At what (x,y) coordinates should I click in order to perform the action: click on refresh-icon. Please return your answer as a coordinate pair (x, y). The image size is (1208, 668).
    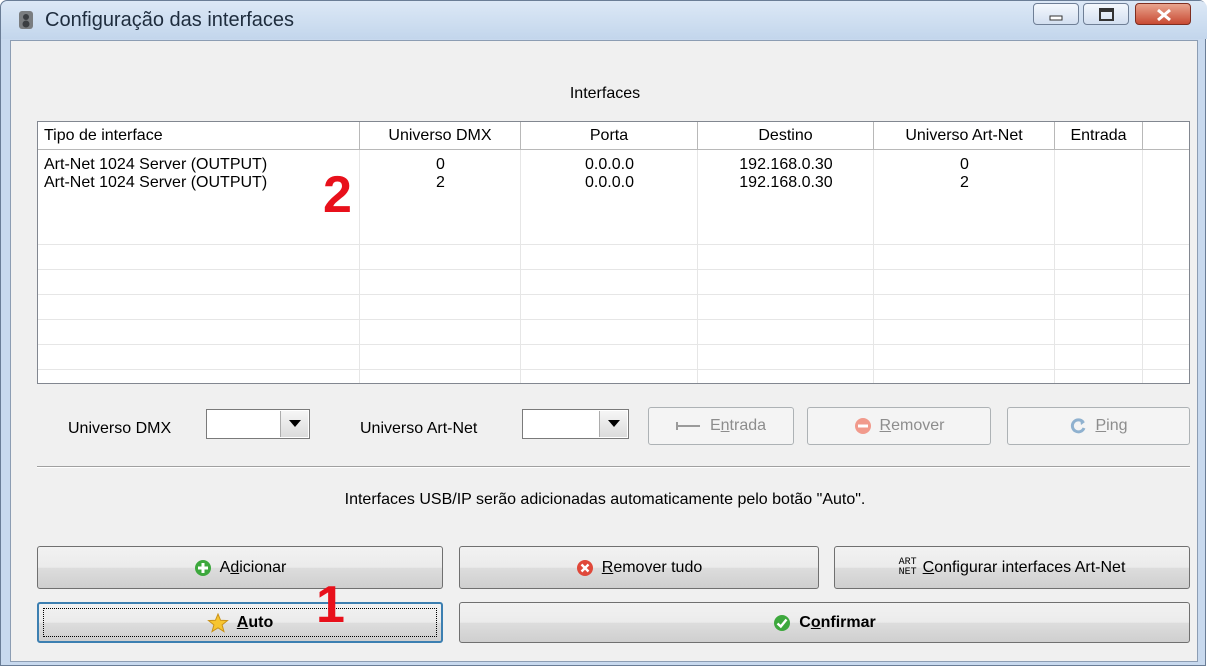
    Looking at the image, I should click on (1078, 426).